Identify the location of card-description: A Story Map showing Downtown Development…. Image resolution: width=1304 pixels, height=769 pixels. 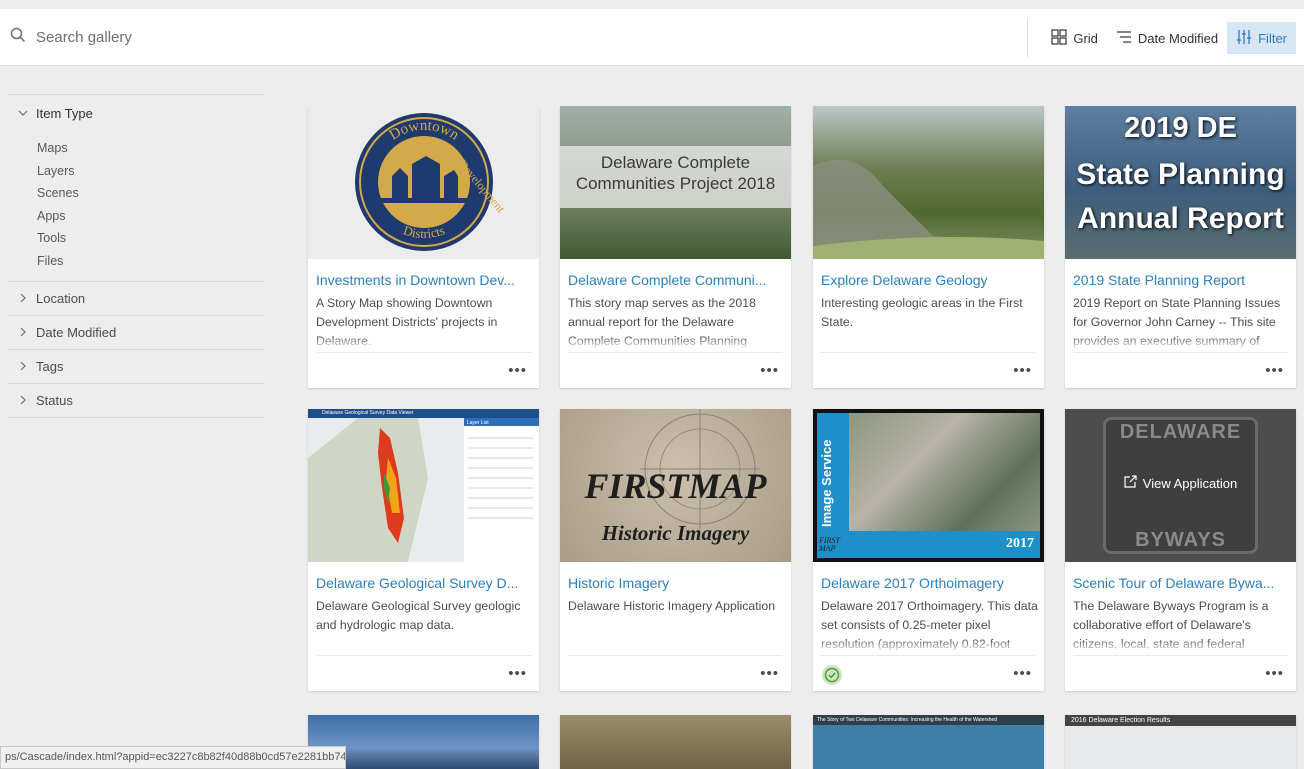
(425, 322).